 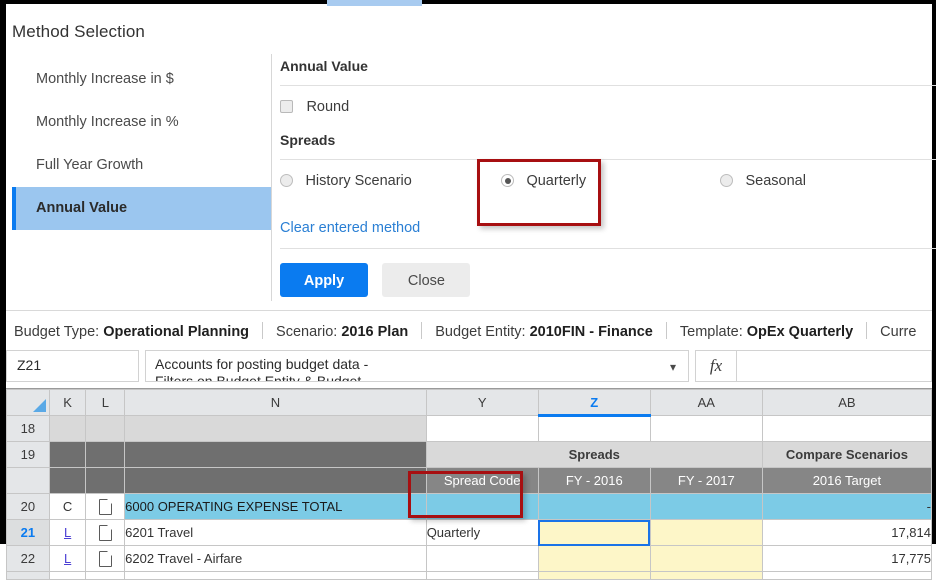 I want to click on radio-icon-quarterly, so click(x=507, y=180).